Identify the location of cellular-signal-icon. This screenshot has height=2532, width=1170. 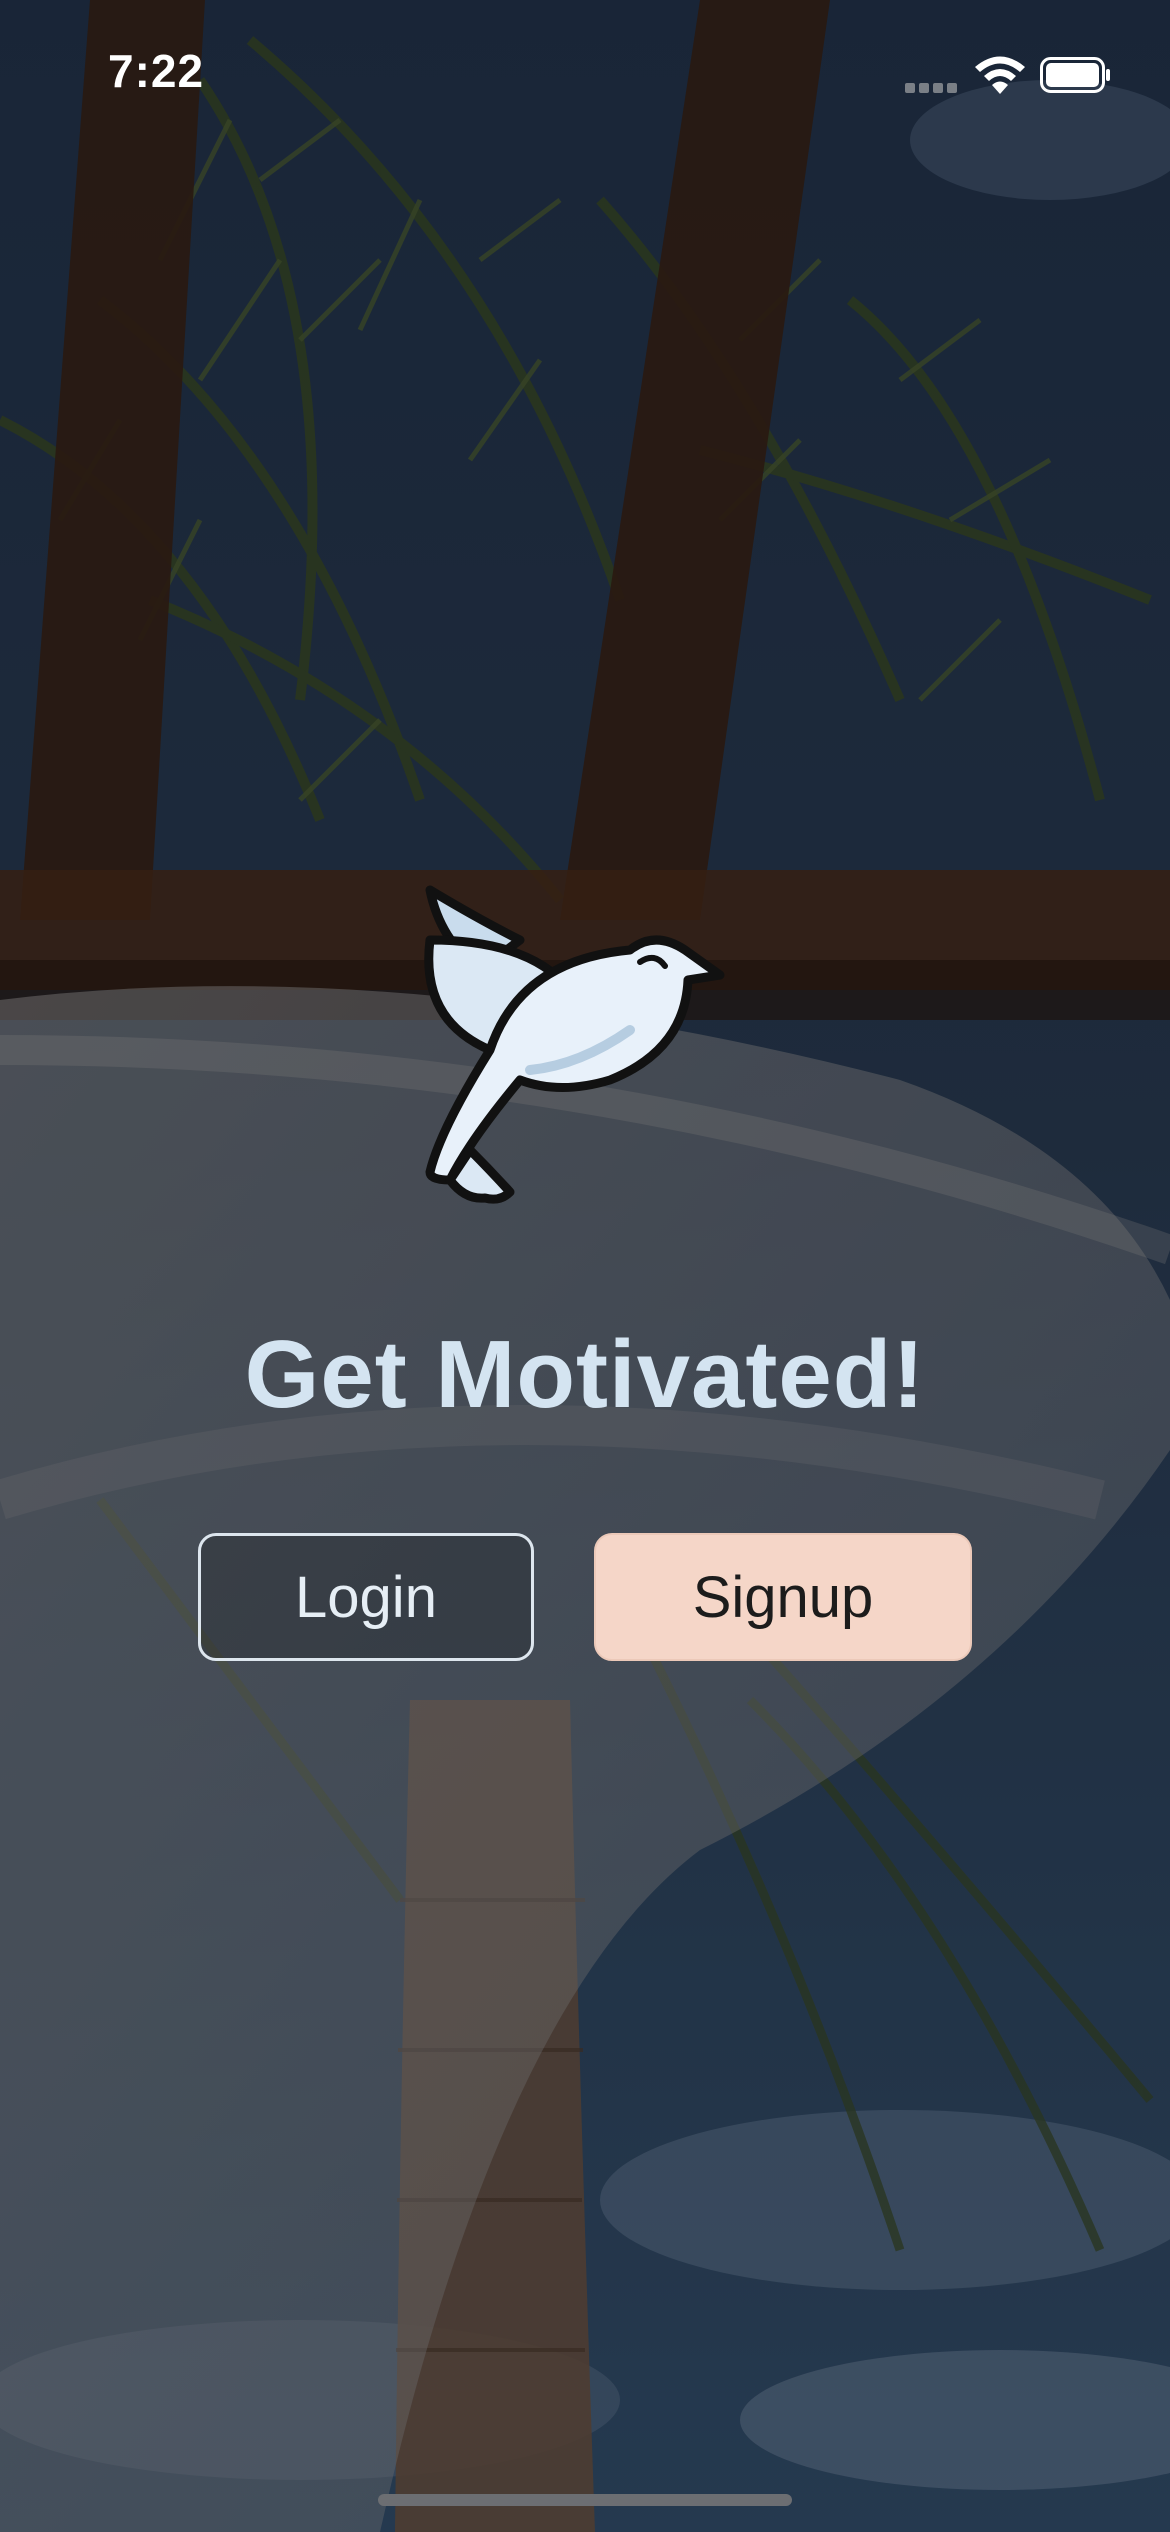
(934, 86).